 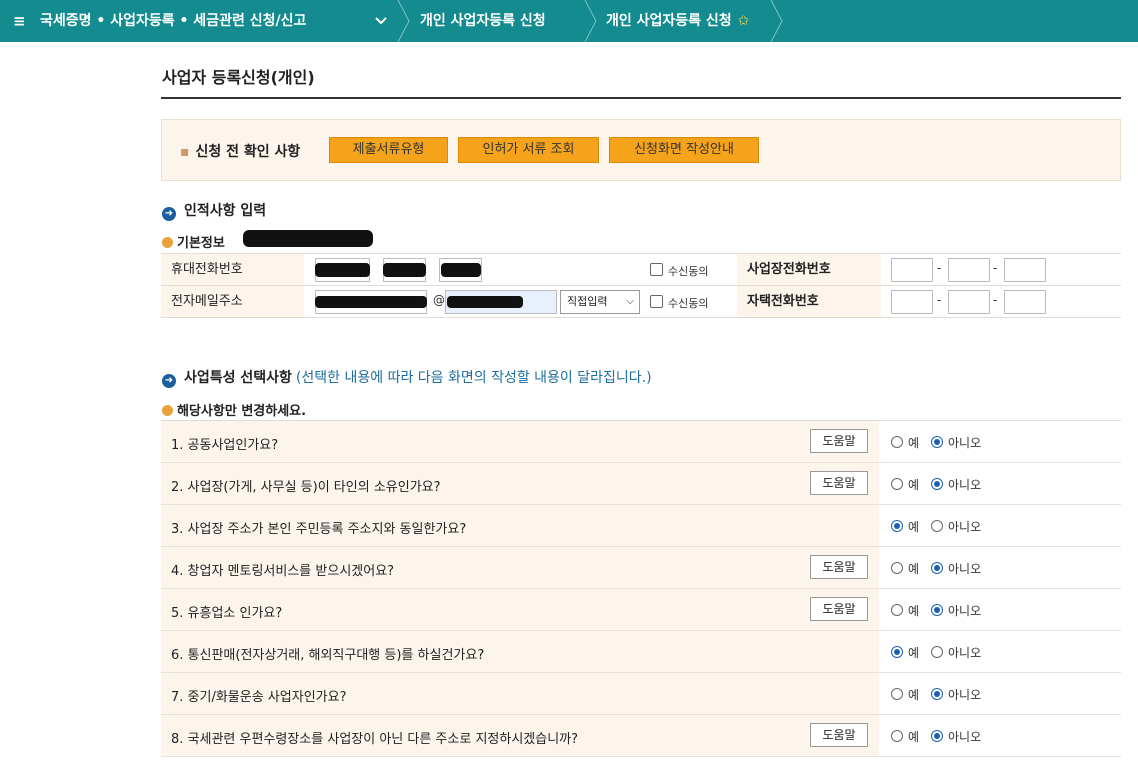 What do you see at coordinates (328, 655) in the screenshot?
I see `question-text: 6. 통신판매(전자상거래, 해외직구대행 등)를 하실건가요?` at bounding box center [328, 655].